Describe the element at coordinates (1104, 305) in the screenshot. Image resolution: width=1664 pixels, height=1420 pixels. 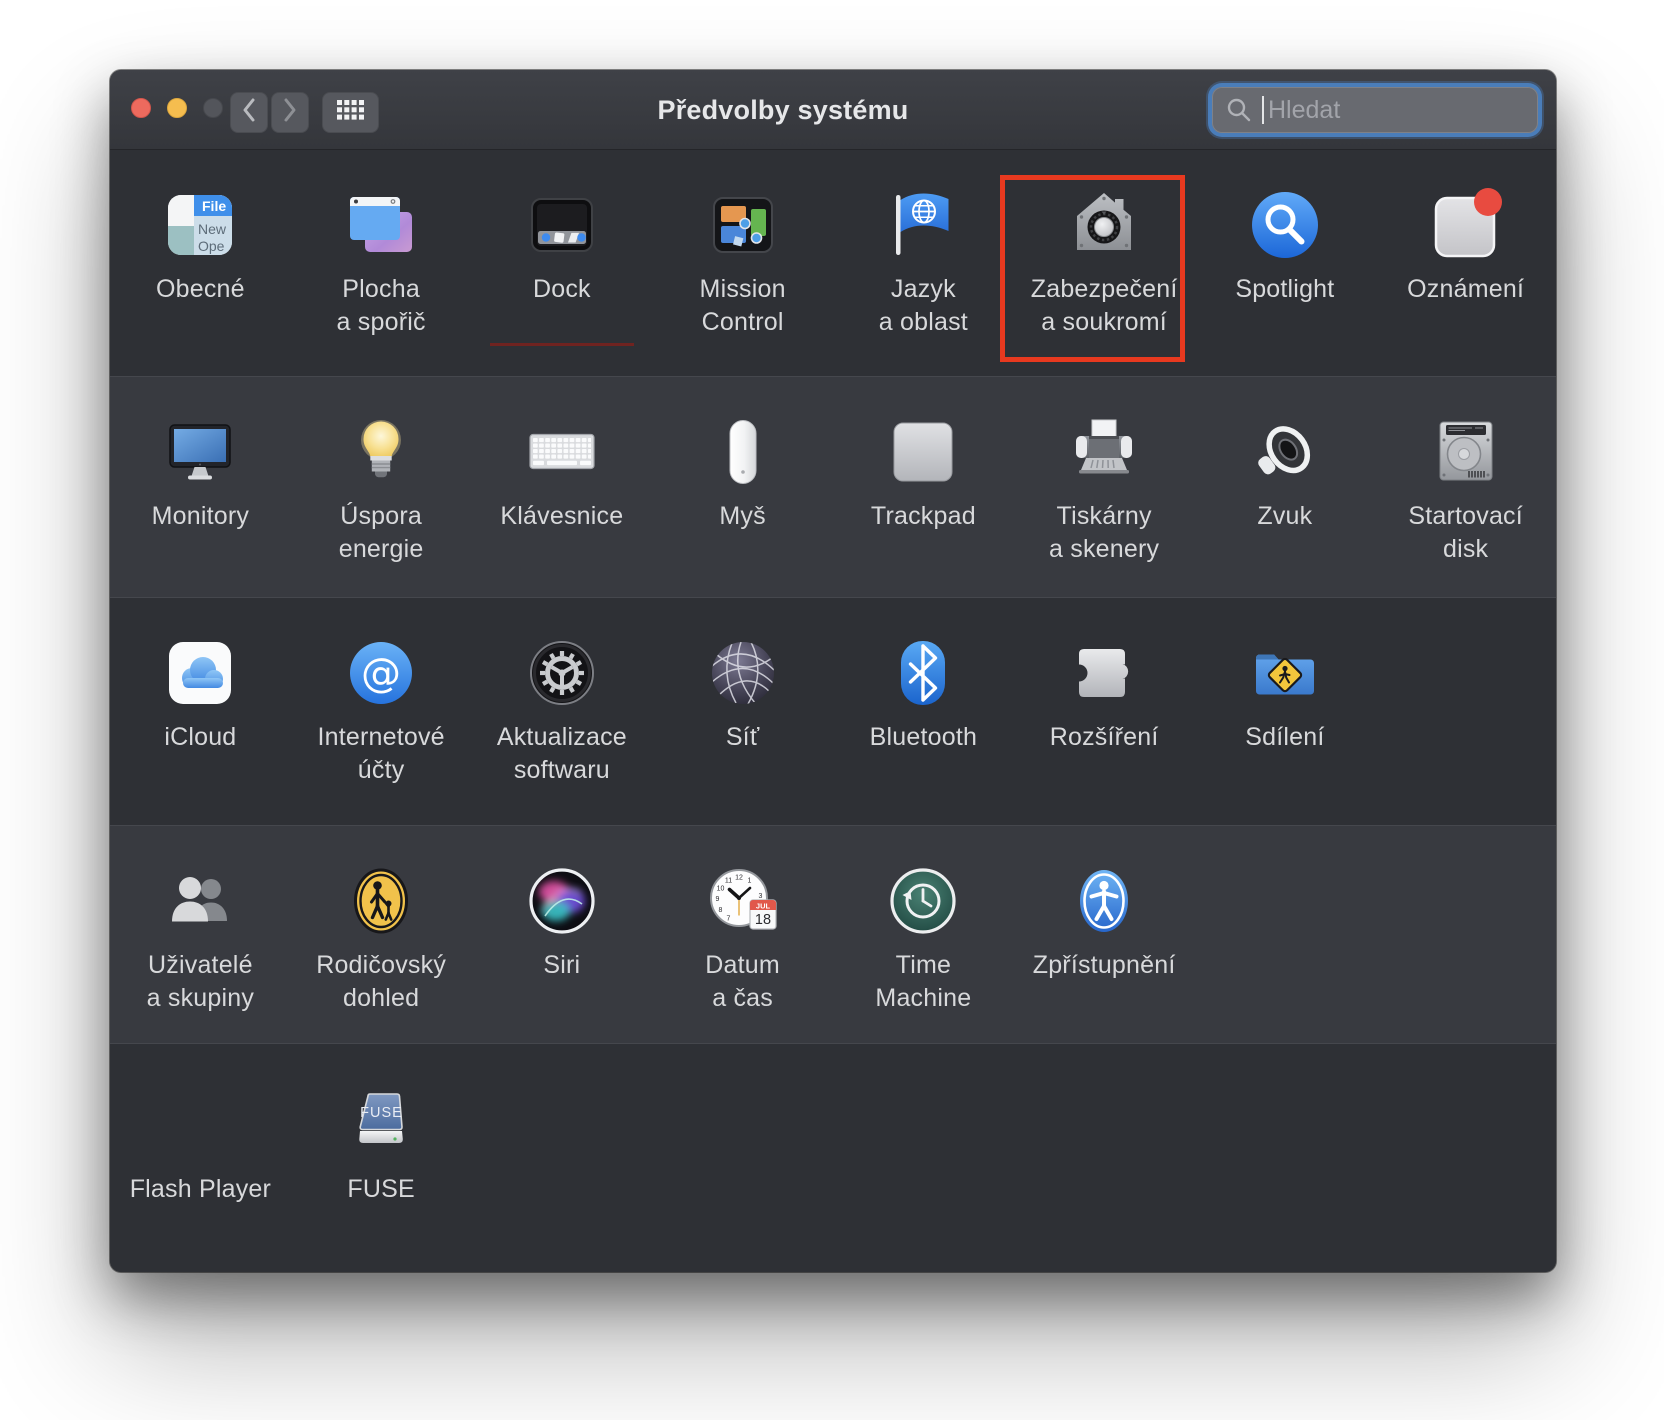
I see `pref-label-zabezpeceni-a-soukromi: Zabezpečení a soukromí` at that location.